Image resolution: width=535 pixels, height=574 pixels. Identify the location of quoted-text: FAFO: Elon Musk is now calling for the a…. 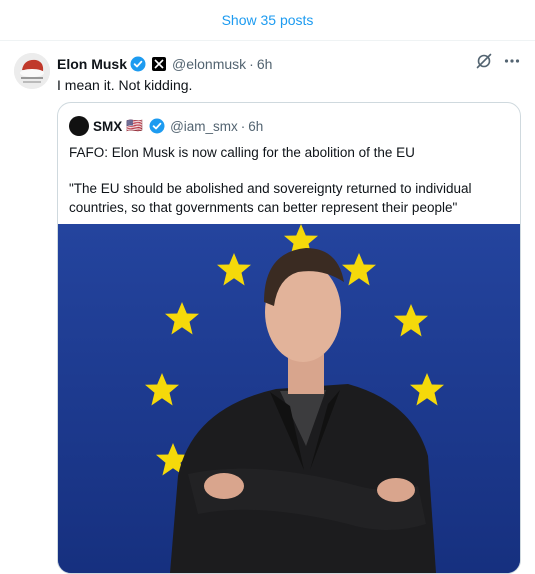
(289, 180).